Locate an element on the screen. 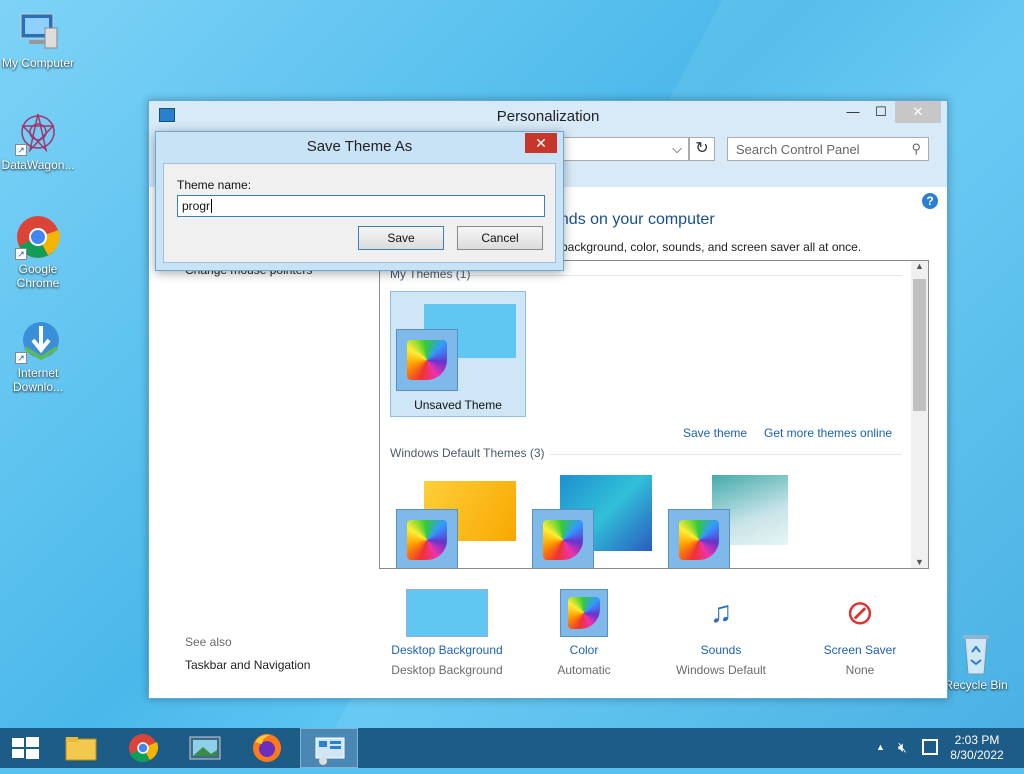  window-title: Personalization is located at coordinates (548, 116).